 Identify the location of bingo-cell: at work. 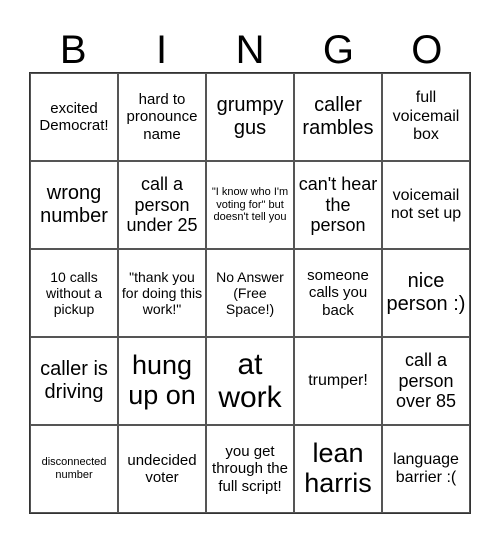
(250, 381).